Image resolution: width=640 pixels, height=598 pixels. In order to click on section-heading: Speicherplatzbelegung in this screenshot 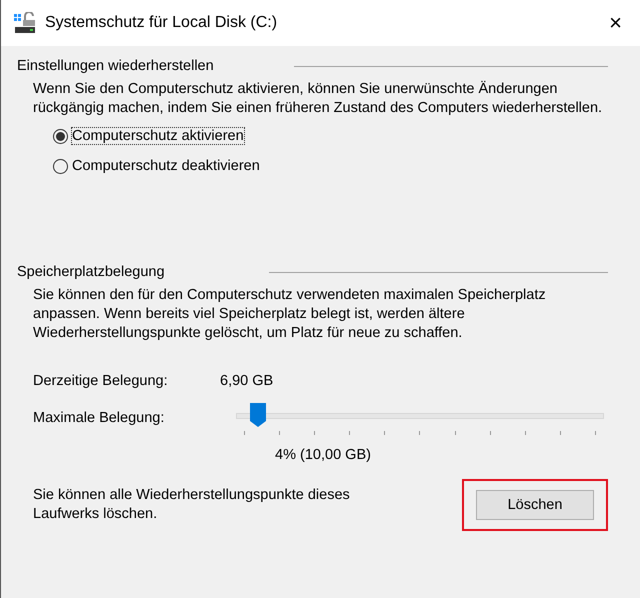, I will do `click(91, 272)`.